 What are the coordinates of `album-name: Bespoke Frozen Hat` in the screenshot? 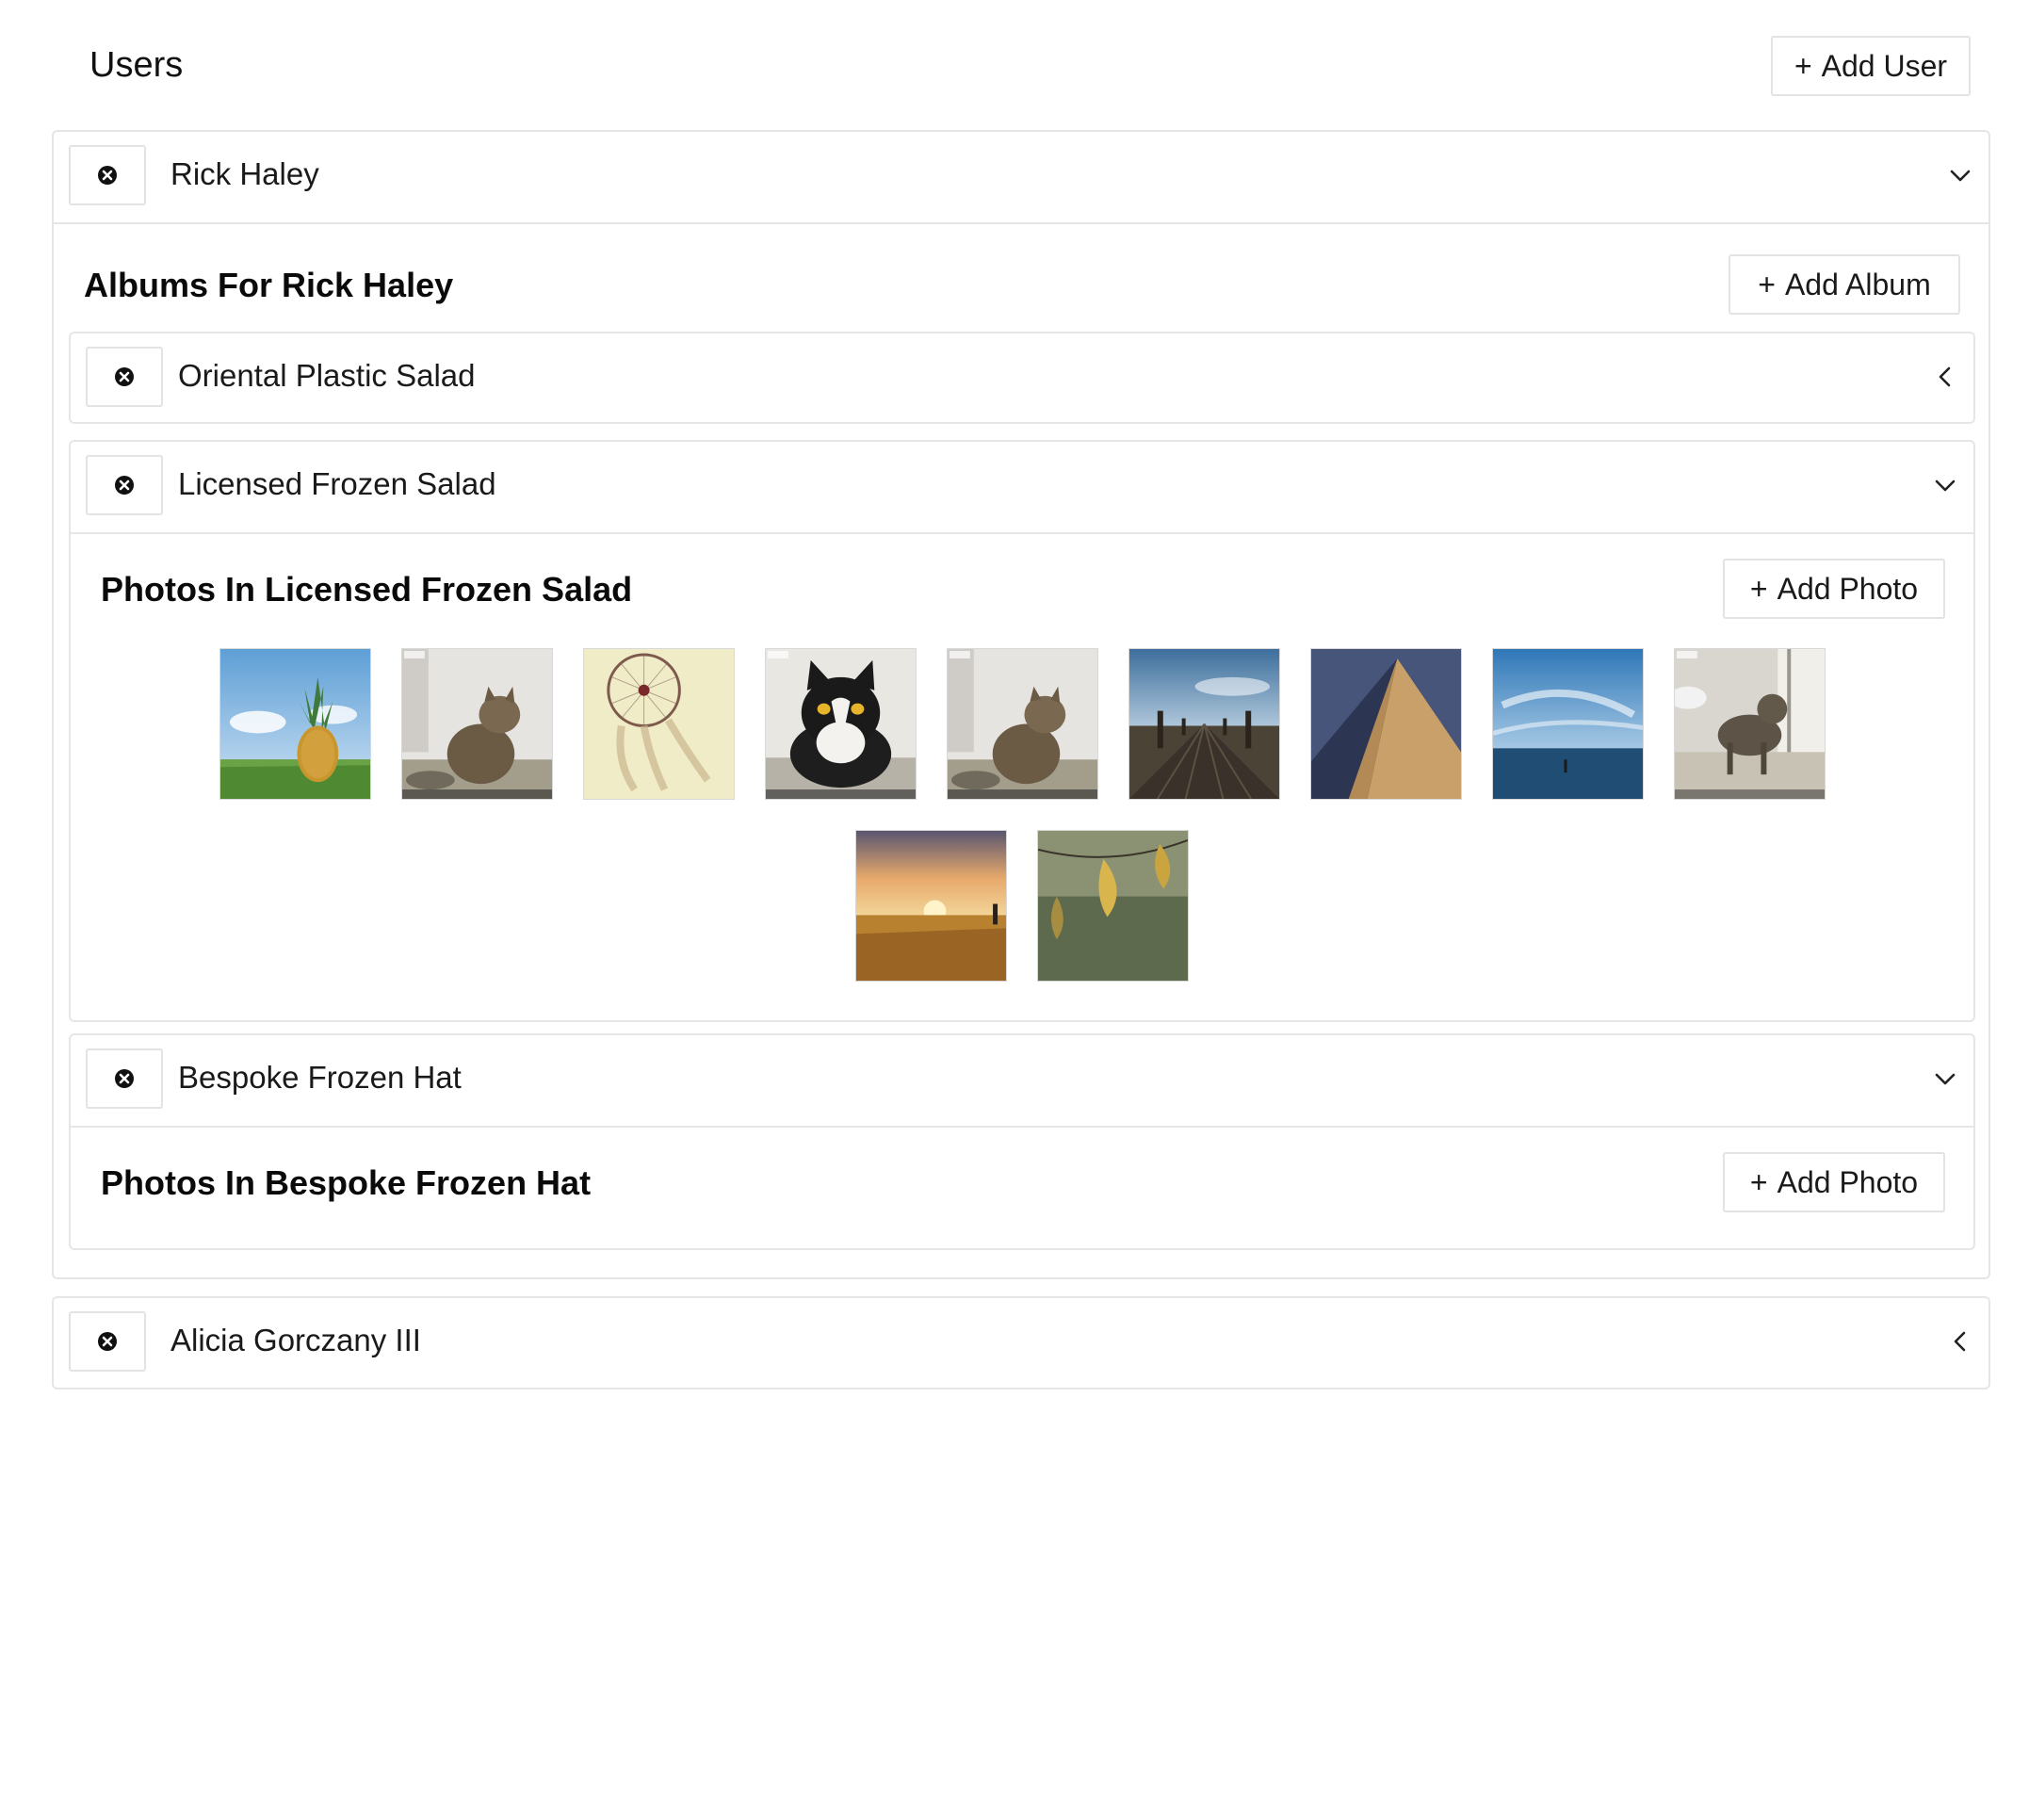 It's located at (320, 1077).